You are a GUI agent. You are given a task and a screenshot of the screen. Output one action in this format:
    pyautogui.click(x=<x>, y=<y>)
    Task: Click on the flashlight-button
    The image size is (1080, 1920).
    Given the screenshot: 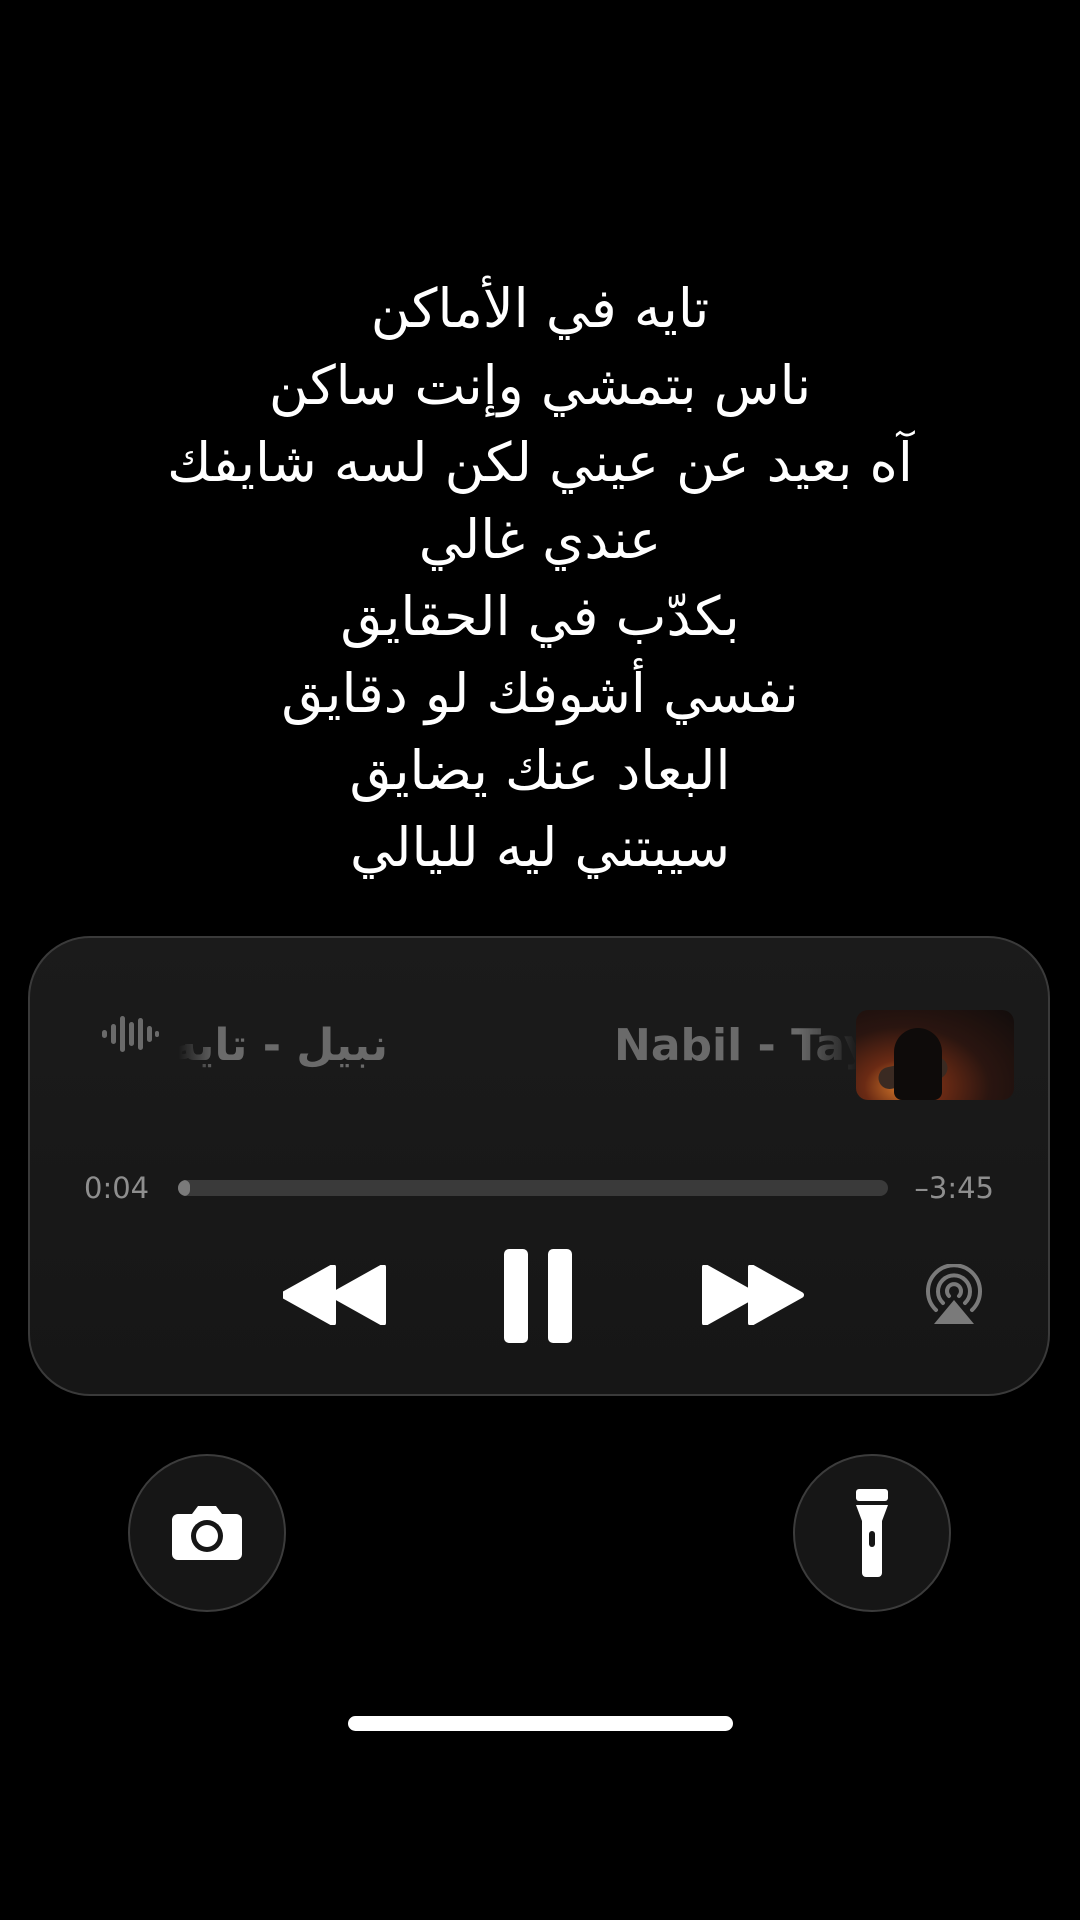 What is the action you would take?
    pyautogui.click(x=872, y=1533)
    